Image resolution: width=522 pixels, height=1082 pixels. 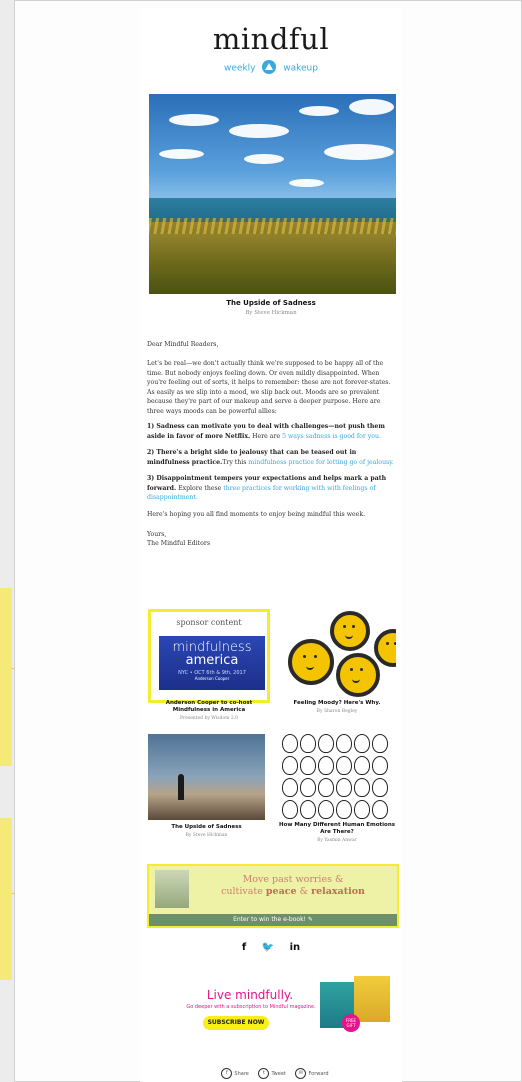 What do you see at coordinates (278, 1074) in the screenshot?
I see `tweet-label: Tweet` at bounding box center [278, 1074].